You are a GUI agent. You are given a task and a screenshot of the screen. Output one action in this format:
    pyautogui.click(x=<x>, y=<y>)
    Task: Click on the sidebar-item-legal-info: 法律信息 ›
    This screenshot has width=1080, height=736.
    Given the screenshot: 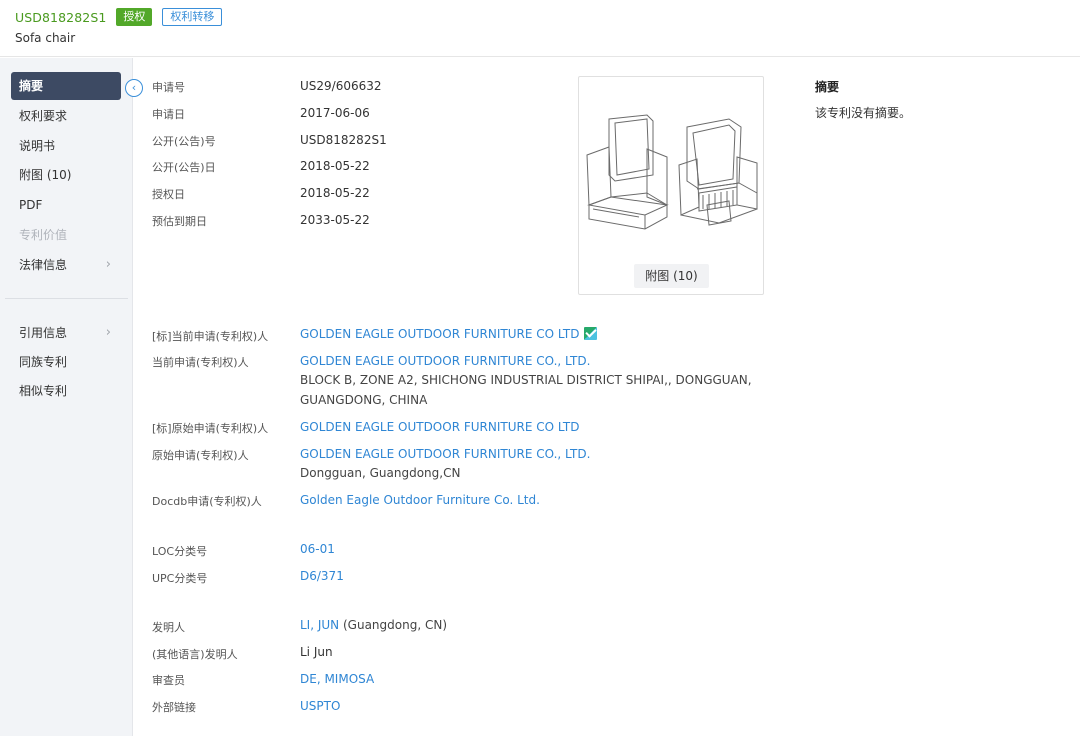 What is the action you would take?
    pyautogui.click(x=66, y=265)
    